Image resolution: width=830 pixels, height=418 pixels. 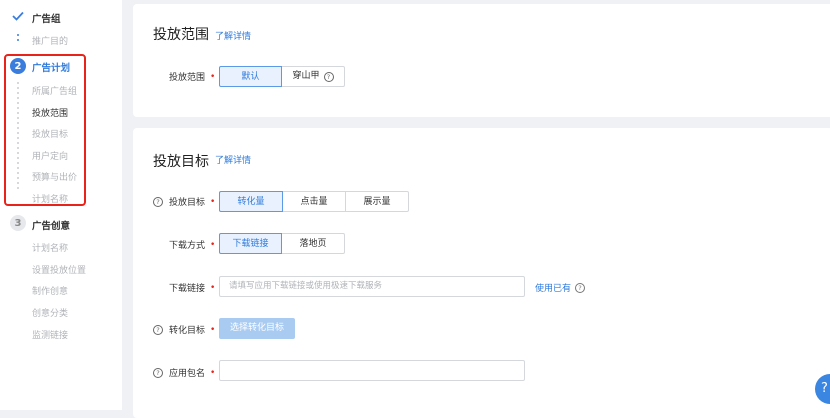 What do you see at coordinates (50, 40) in the screenshot?
I see `sidebar-item-purpose: 推广目的` at bounding box center [50, 40].